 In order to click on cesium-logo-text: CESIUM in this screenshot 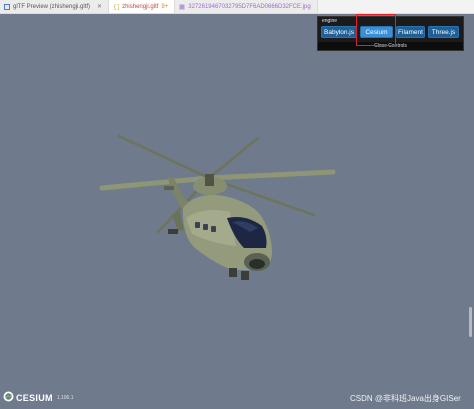, I will do `click(34, 398)`.